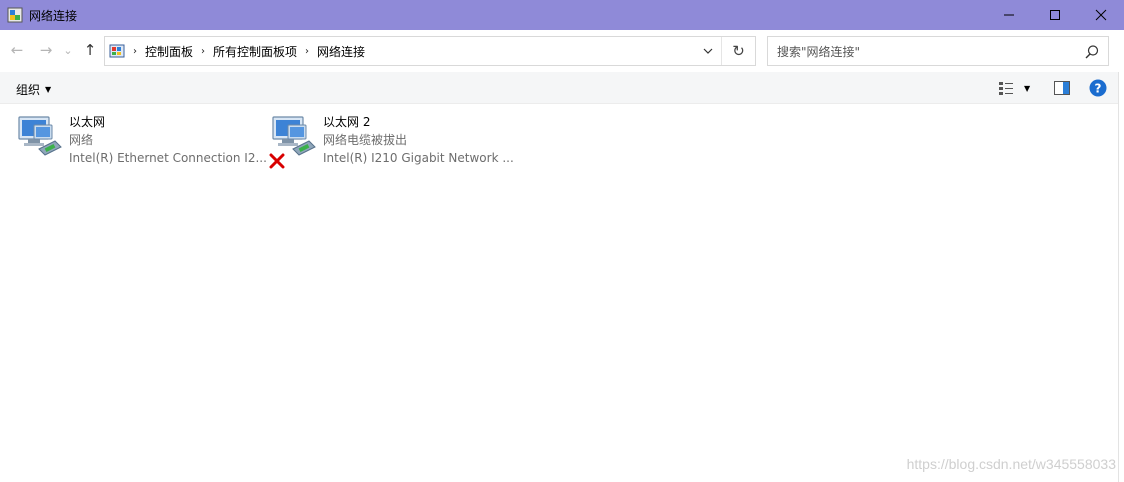 The height and width of the screenshot is (482, 1124). Describe the element at coordinates (347, 122) in the screenshot. I see `connection-name: 以太网 2` at that location.